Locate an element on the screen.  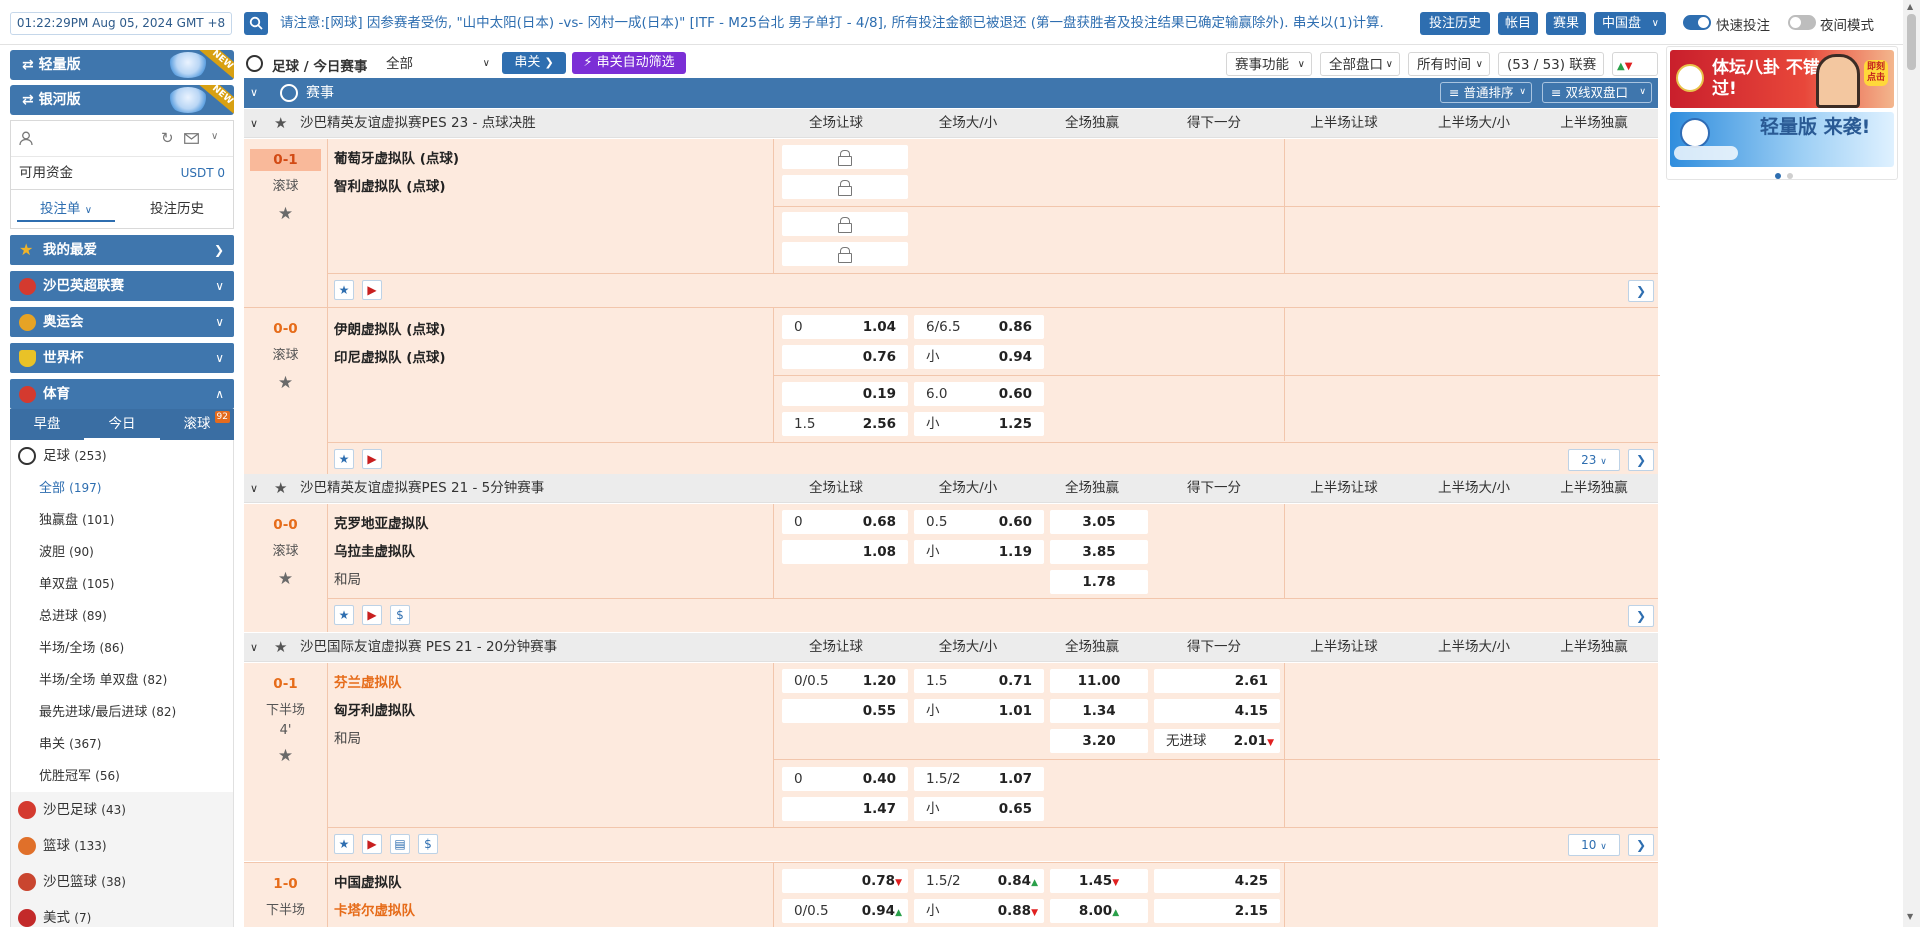
results-button: 赛果 is located at coordinates (1566, 23).